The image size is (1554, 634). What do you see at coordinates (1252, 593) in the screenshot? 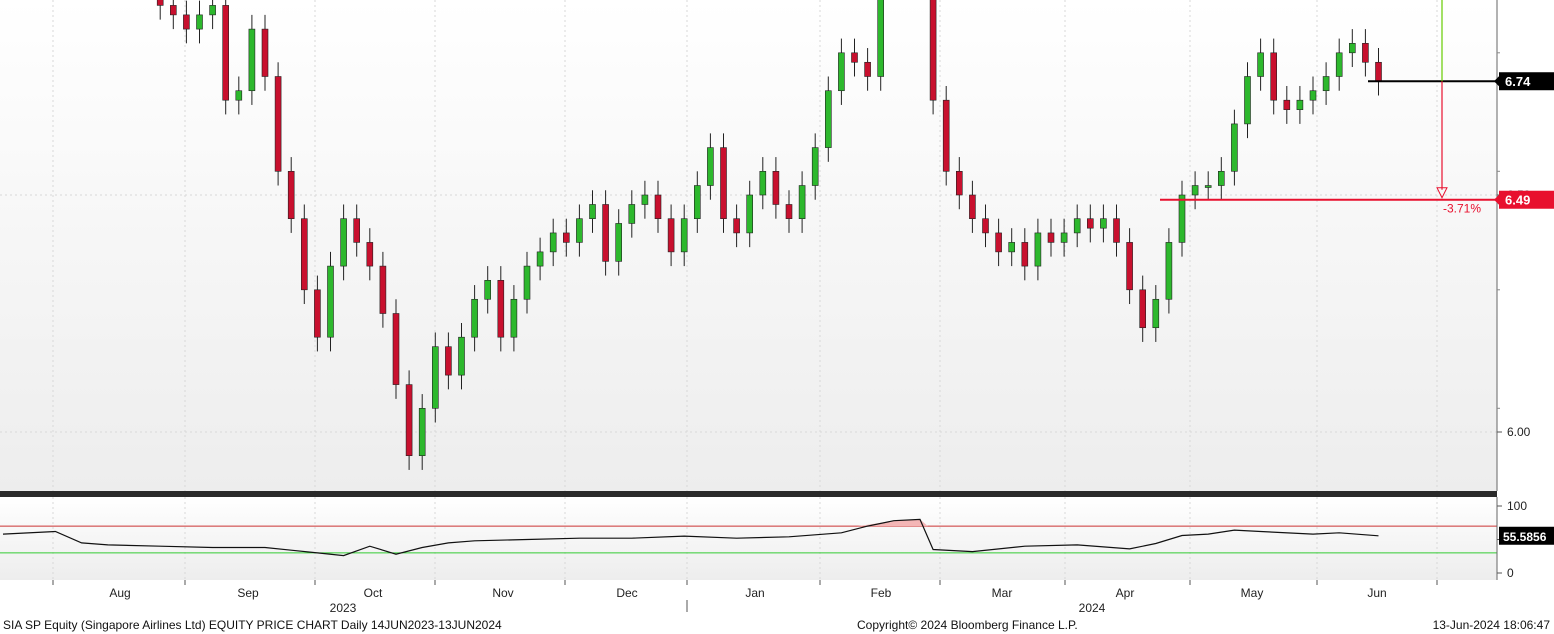
I see `x-tick-label: May` at bounding box center [1252, 593].